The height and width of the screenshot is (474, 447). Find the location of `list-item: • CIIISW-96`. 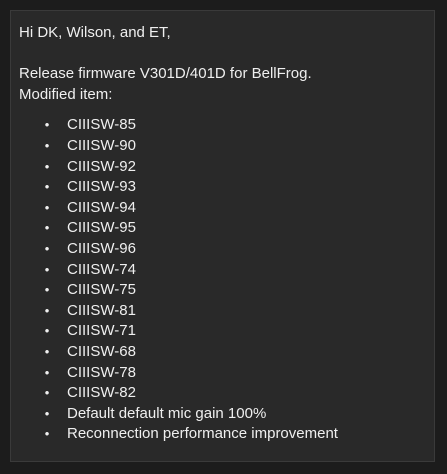

list-item: • CIIISW-96 is located at coordinates (222, 249).